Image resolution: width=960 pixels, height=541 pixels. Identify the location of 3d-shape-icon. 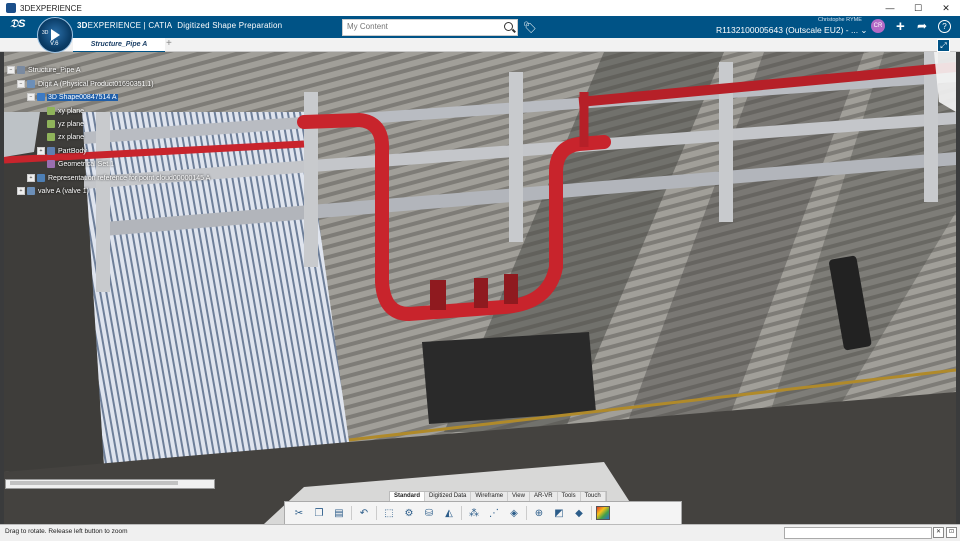
(41, 97).